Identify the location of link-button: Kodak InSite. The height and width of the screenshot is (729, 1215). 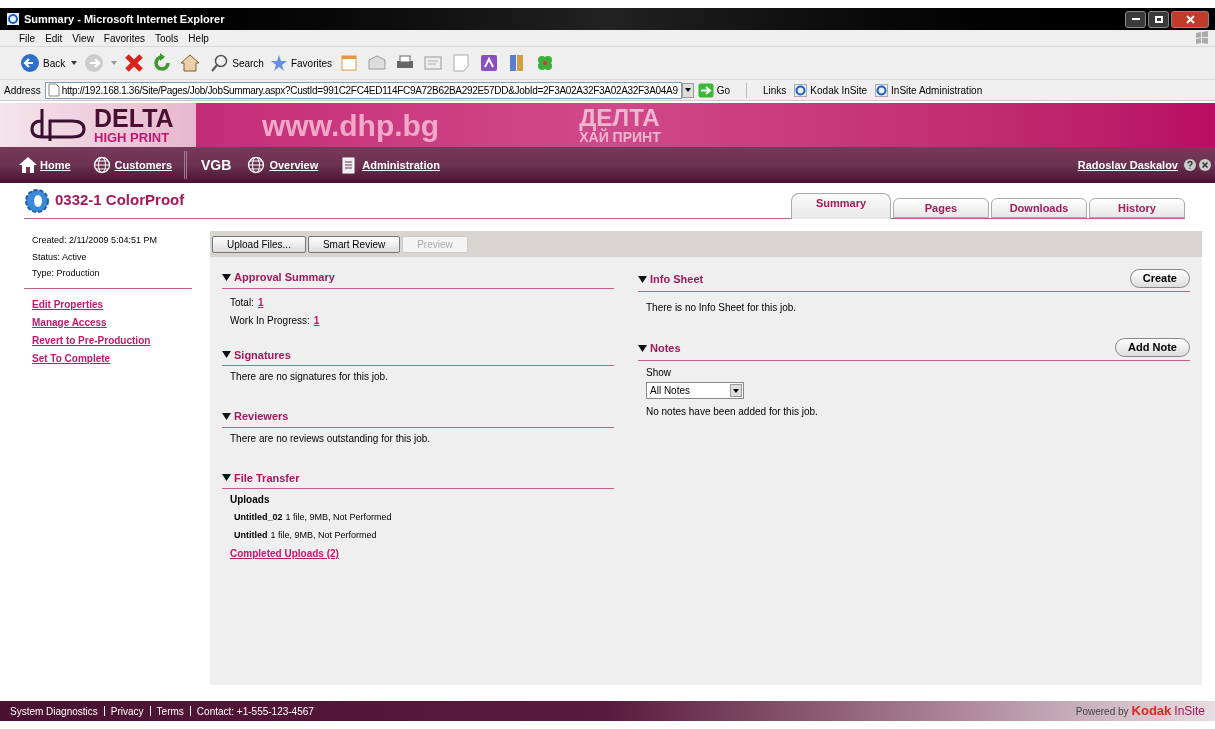
(831, 90).